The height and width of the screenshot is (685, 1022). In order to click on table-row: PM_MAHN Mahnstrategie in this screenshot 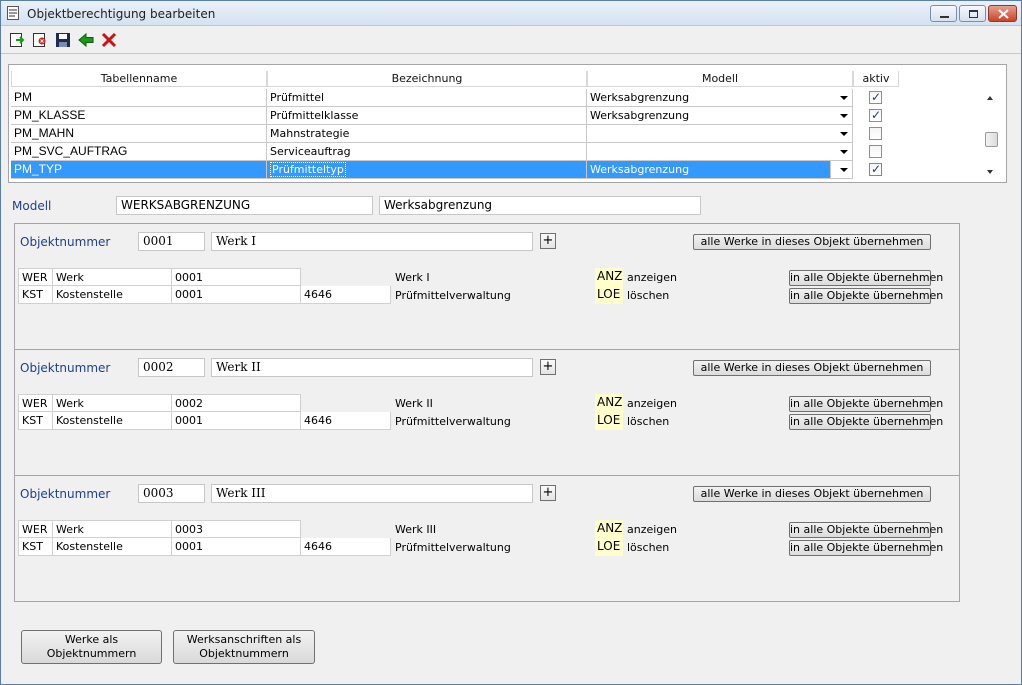, I will do `click(453, 134)`.